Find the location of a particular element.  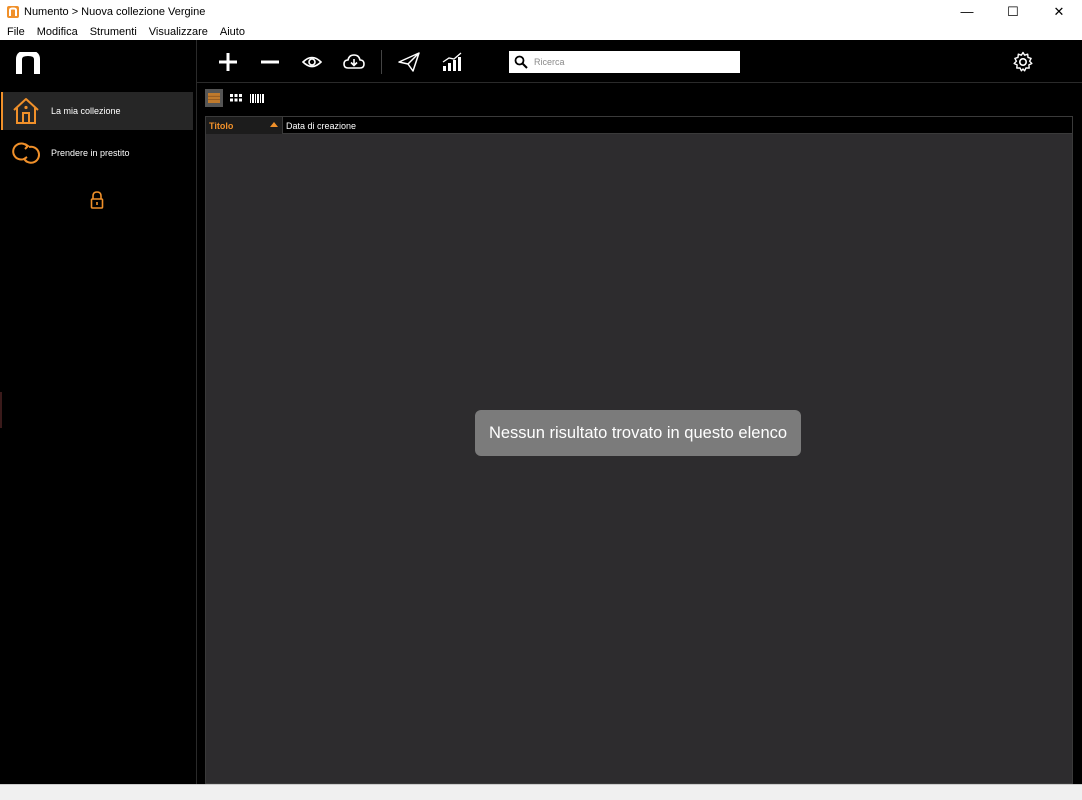

maximize-button: ☐ is located at coordinates (1013, 11).